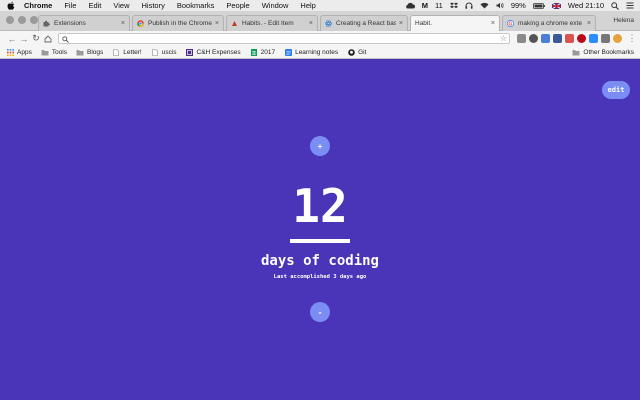 The width and height of the screenshot is (640, 400). I want to click on last-accomplished: Last accomplished 3 days ago, so click(320, 277).